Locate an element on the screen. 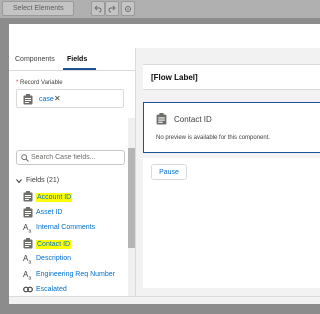 The image size is (320, 314). fields-section-header: Fields (21) is located at coordinates (37, 180).